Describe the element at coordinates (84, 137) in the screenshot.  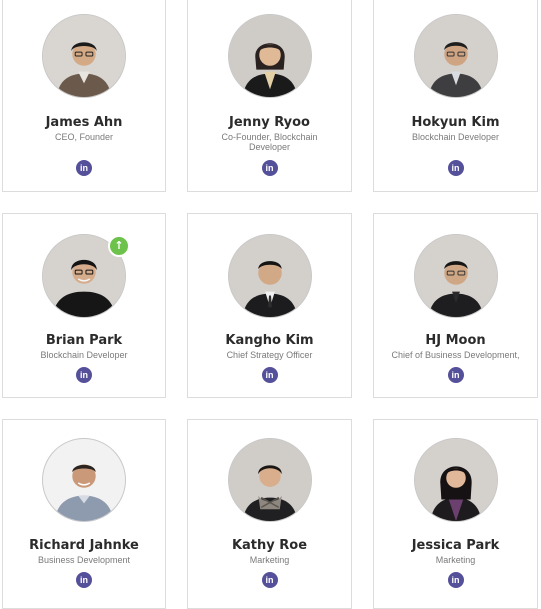
I see `member-role: CEO, Founder` at that location.